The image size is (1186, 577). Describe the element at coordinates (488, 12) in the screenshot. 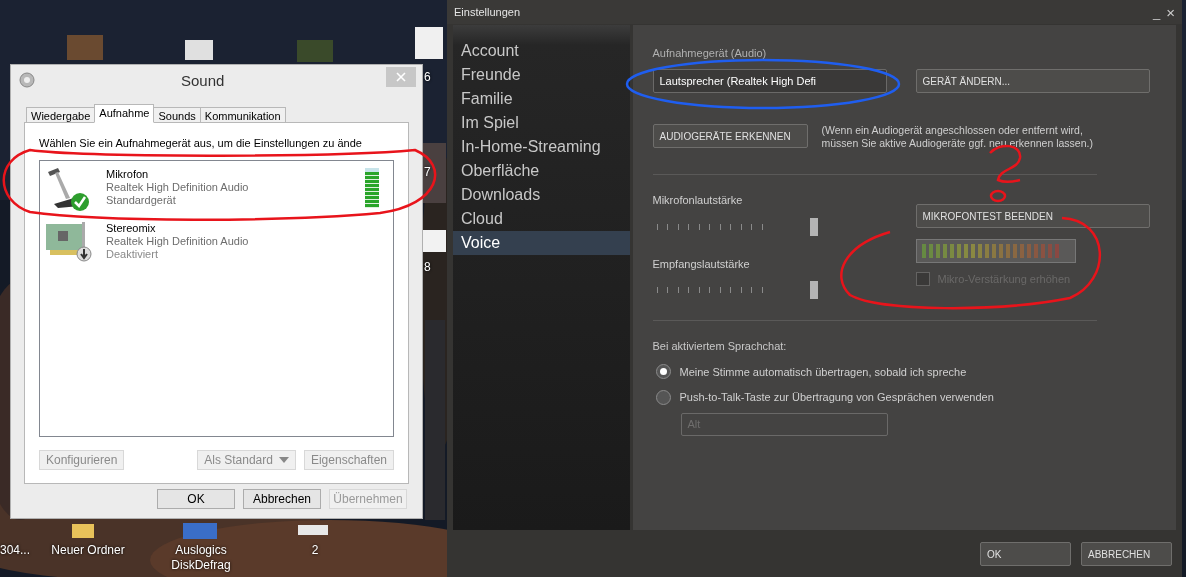

I see `window-title: Einstellungen` at that location.